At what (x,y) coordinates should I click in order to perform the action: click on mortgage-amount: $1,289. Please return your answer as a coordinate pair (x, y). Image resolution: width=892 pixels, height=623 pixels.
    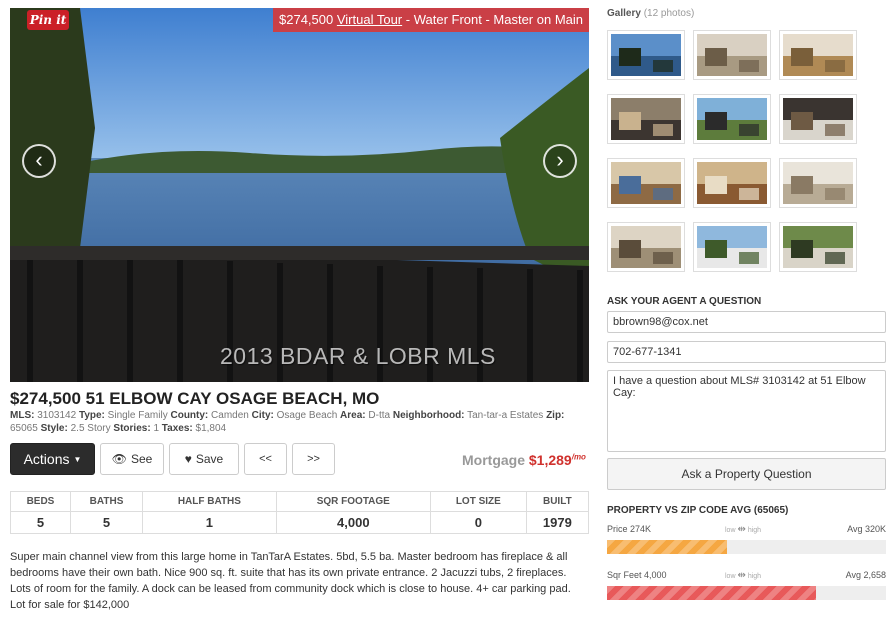
    Looking at the image, I should click on (550, 460).